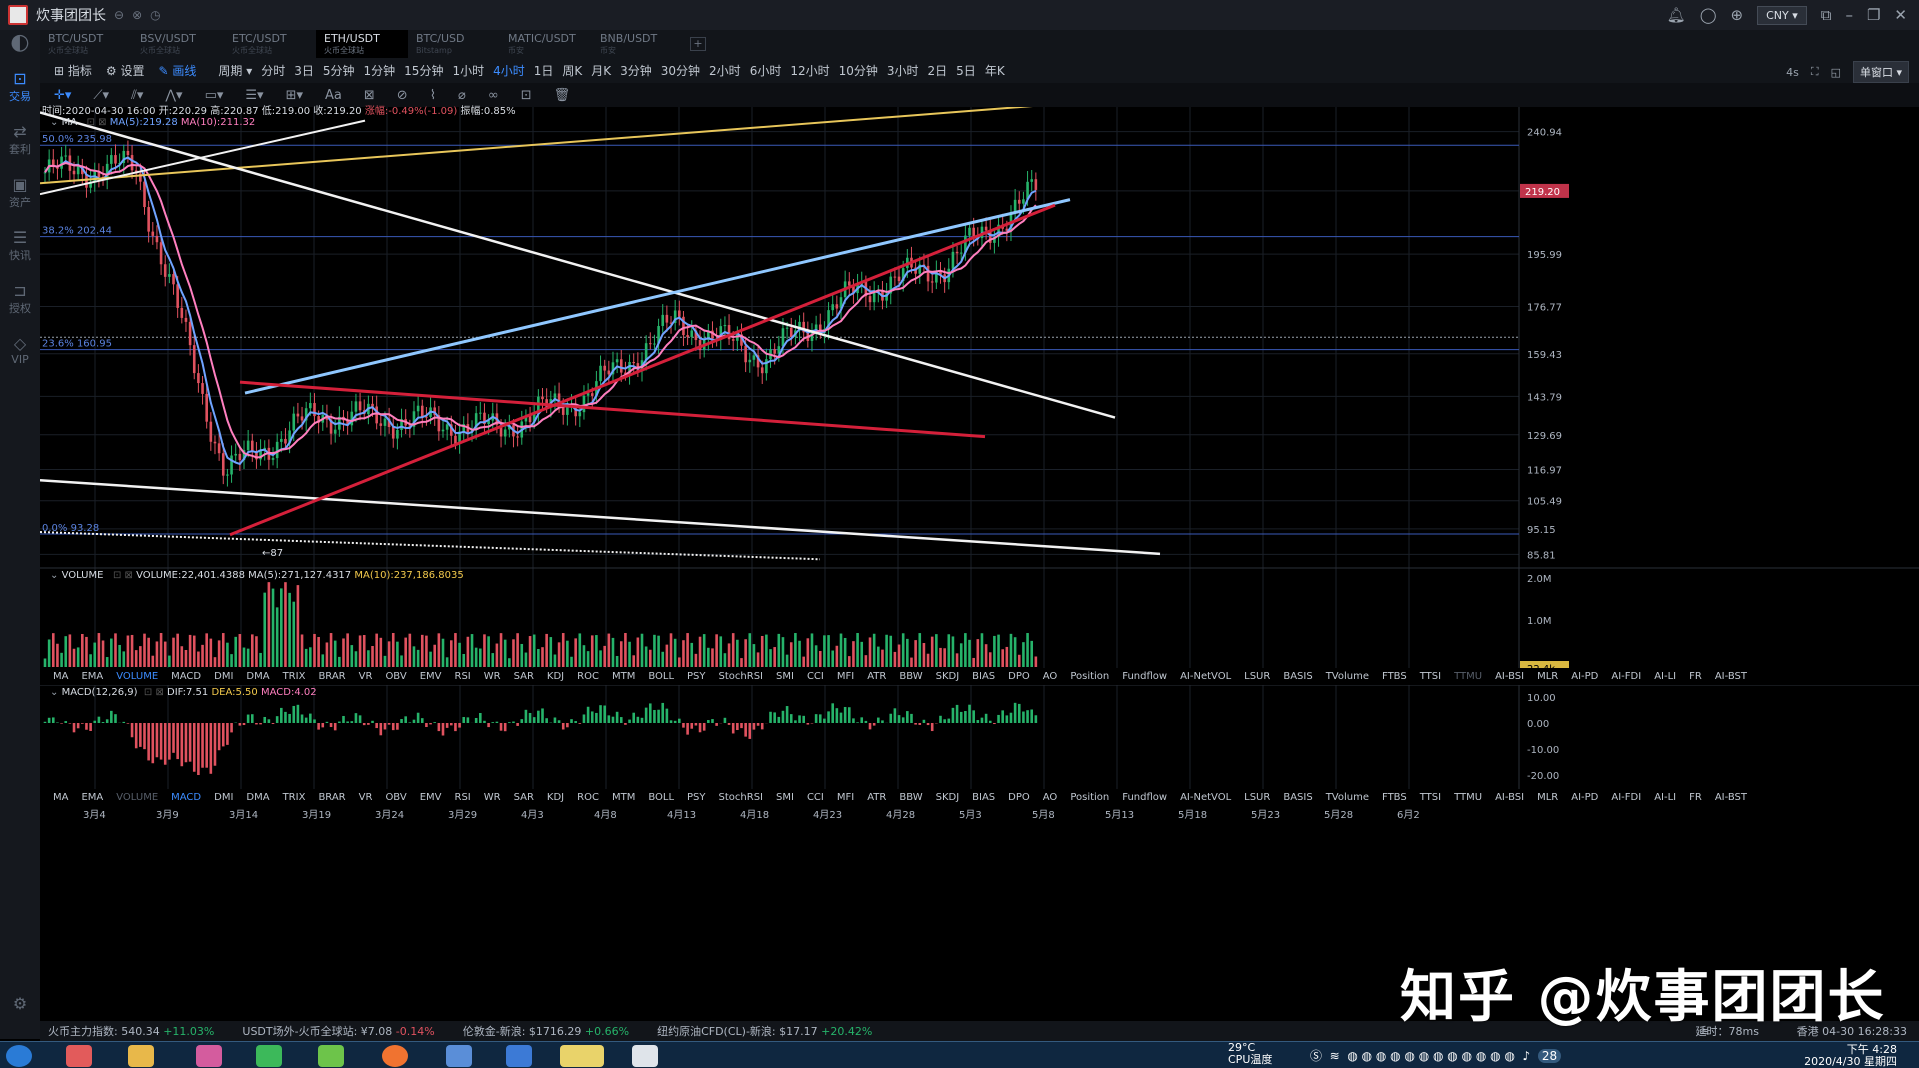 This screenshot has height=1068, width=1919. What do you see at coordinates (1676, 15) in the screenshot?
I see `bell-icon: 🔔︎` at bounding box center [1676, 15].